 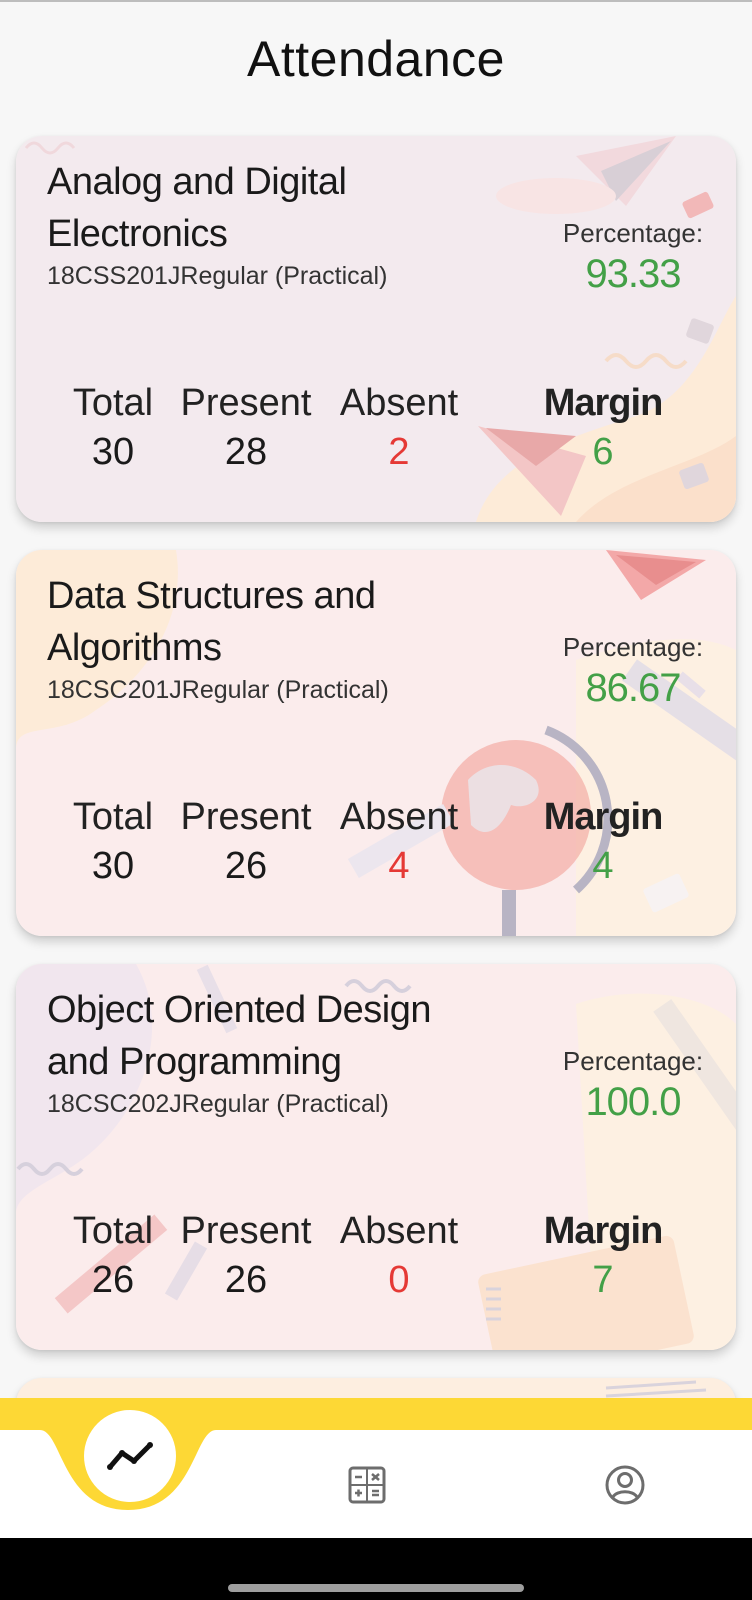 What do you see at coordinates (399, 452) in the screenshot?
I see `absent-value: 2` at bounding box center [399, 452].